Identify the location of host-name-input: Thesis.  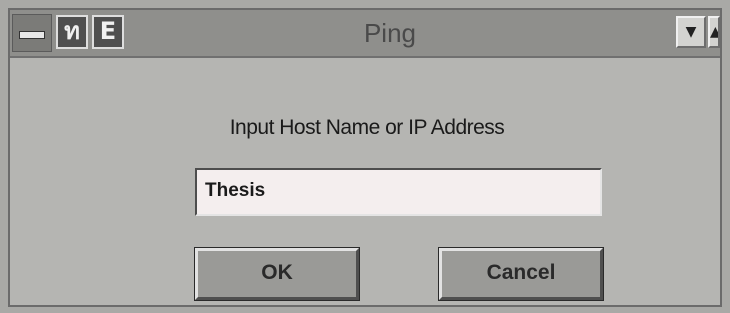
(398, 192).